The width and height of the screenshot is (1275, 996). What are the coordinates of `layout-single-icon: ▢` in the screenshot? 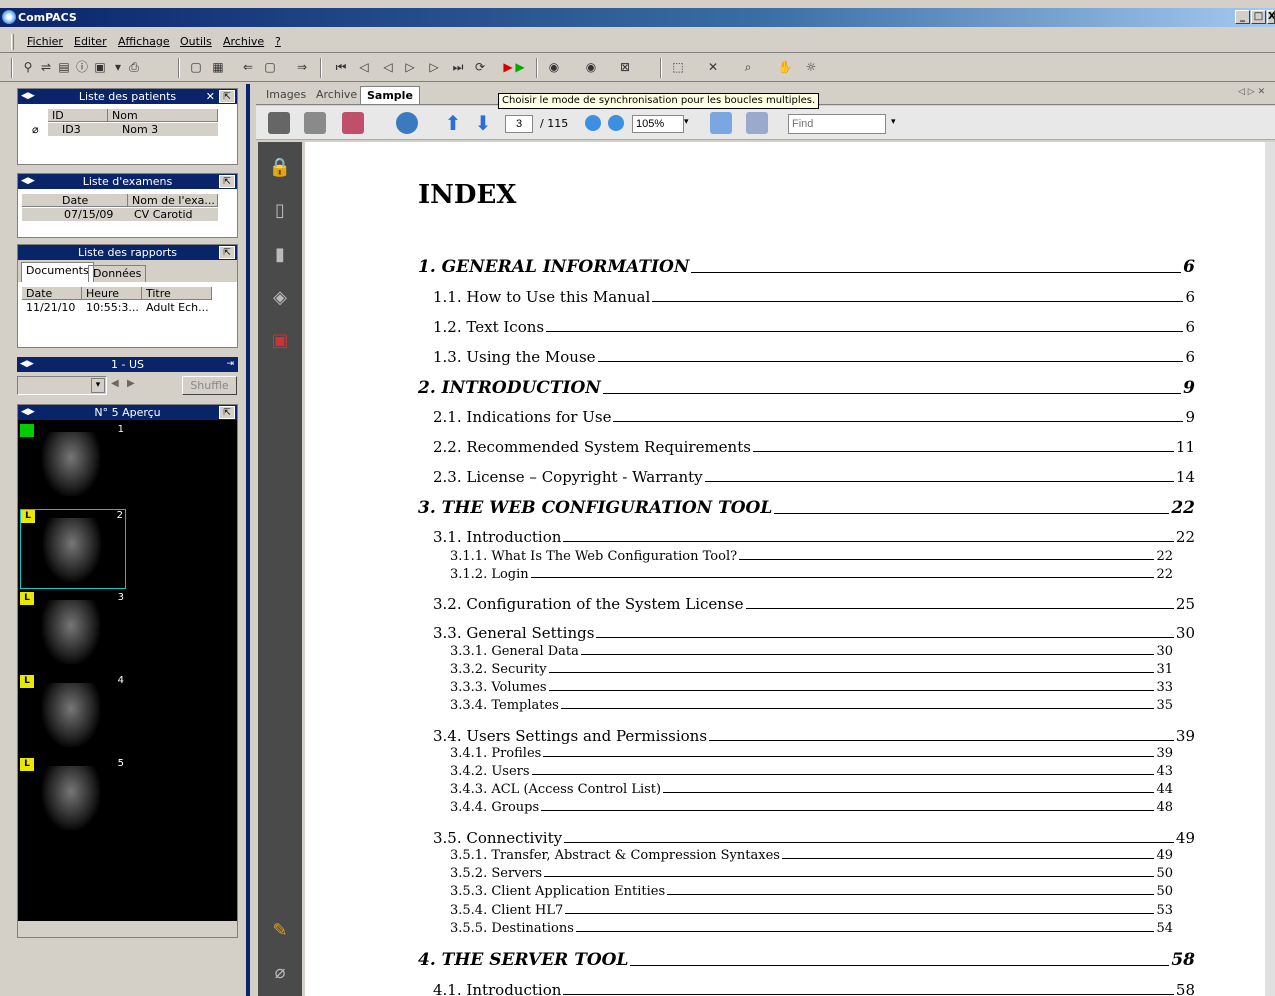 It's located at (196, 67).